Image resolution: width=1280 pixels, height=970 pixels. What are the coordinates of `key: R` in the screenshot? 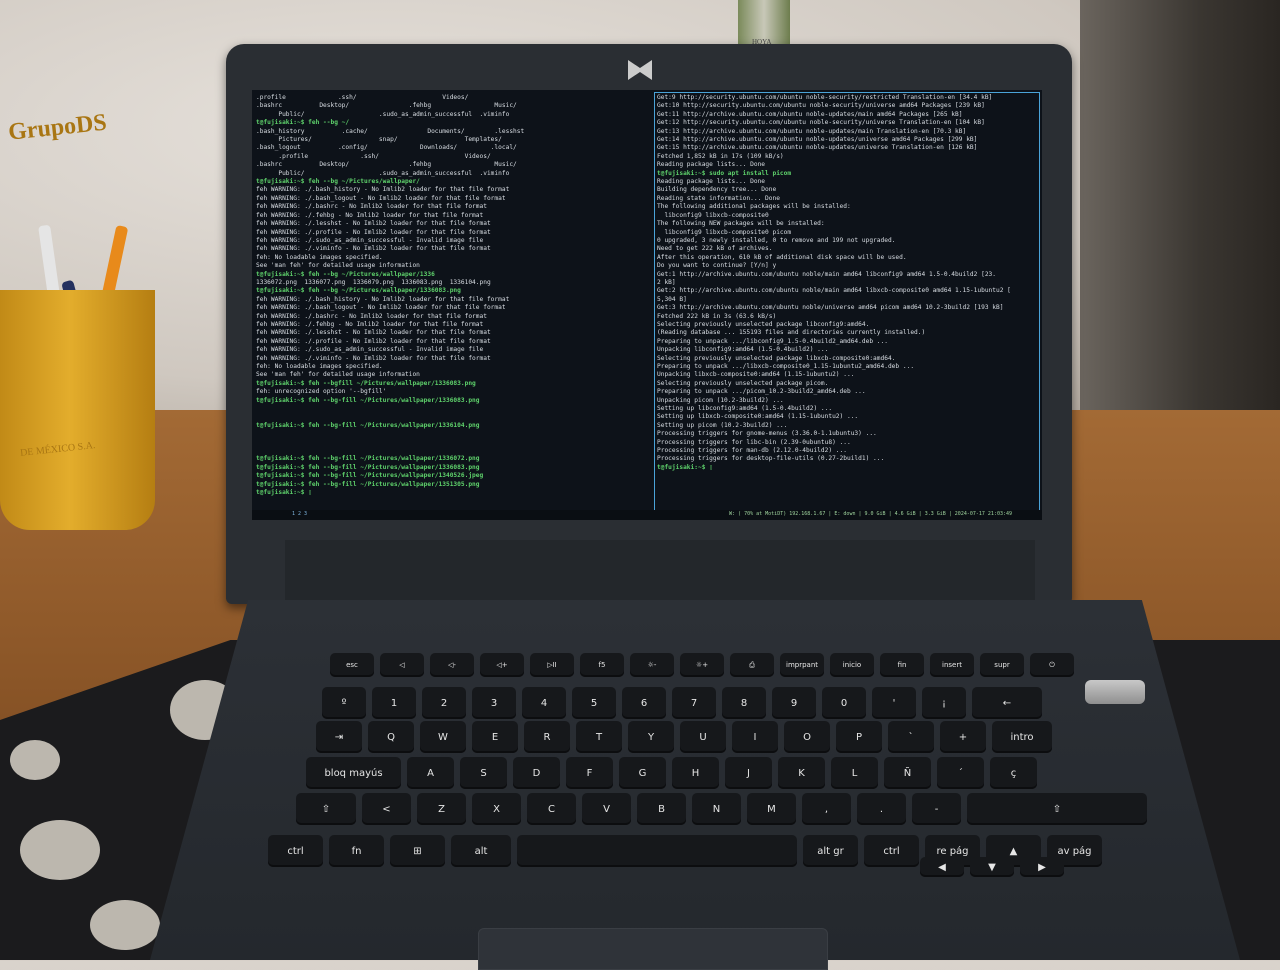 It's located at (547, 737).